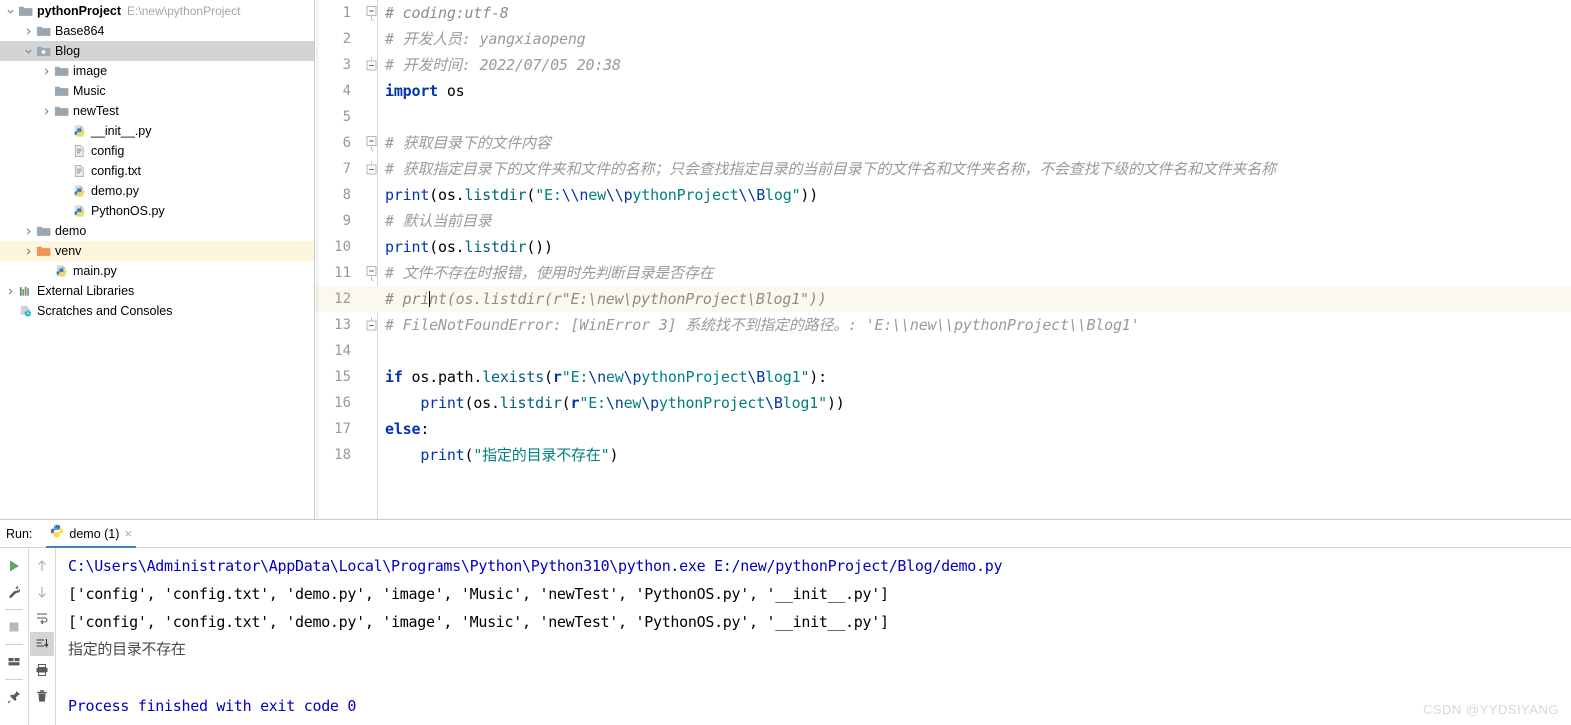 The height and width of the screenshot is (725, 1571). What do you see at coordinates (943, 13) in the screenshot?
I see `code-line: 1 # coding:utf-8` at bounding box center [943, 13].